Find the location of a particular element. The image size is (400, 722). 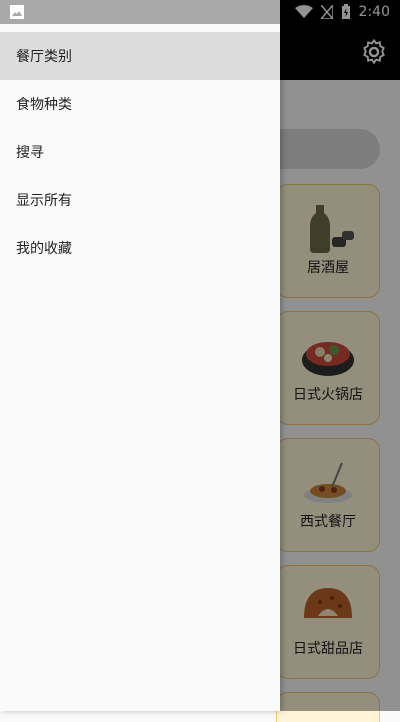

drawer-item-label: 我的收藏 is located at coordinates (44, 249).